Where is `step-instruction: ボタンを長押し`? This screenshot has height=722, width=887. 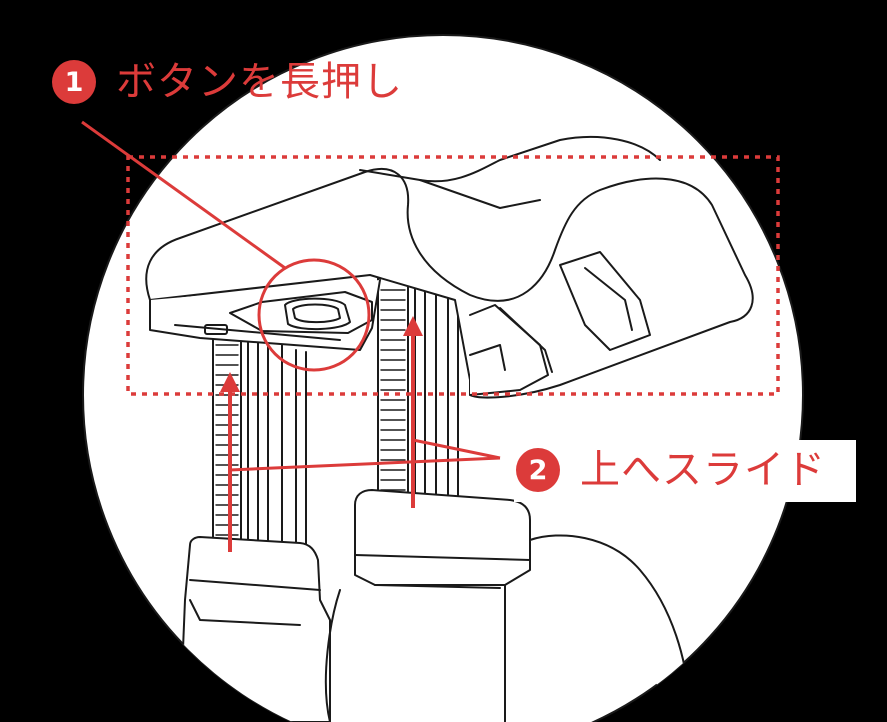 step-instruction: ボタンを長押し is located at coordinates (259, 82).